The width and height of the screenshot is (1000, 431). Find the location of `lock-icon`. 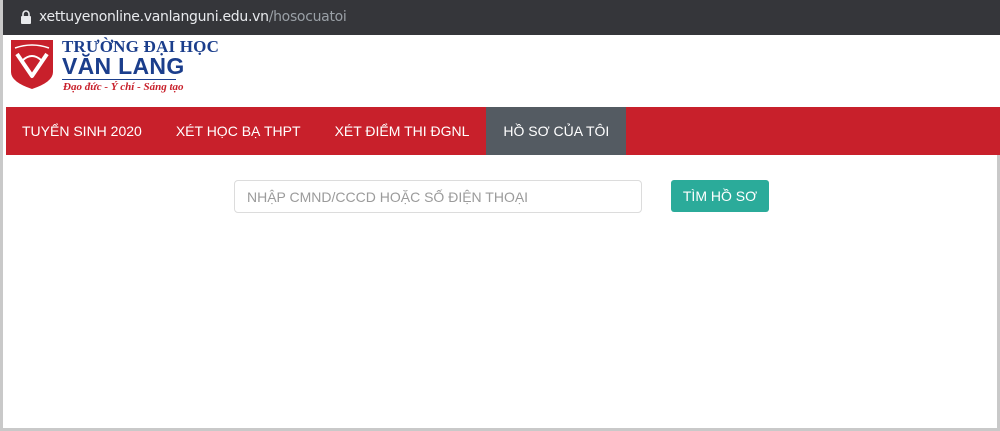

lock-icon is located at coordinates (26, 17).